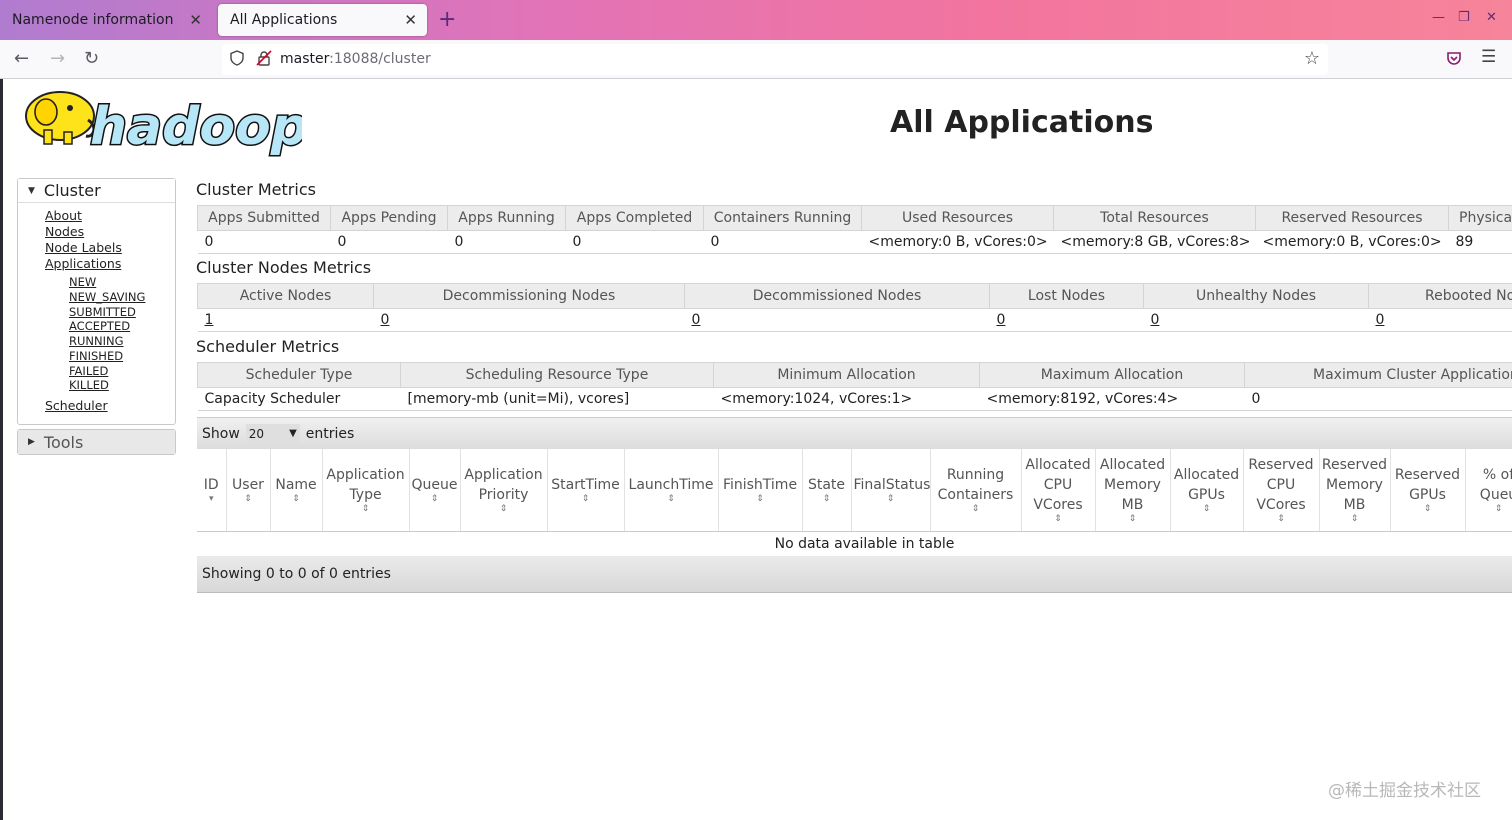 Image resolution: width=1512 pixels, height=820 pixels. What do you see at coordinates (110, 264) in the screenshot?
I see `sidebar-link-applications: Applications` at bounding box center [110, 264].